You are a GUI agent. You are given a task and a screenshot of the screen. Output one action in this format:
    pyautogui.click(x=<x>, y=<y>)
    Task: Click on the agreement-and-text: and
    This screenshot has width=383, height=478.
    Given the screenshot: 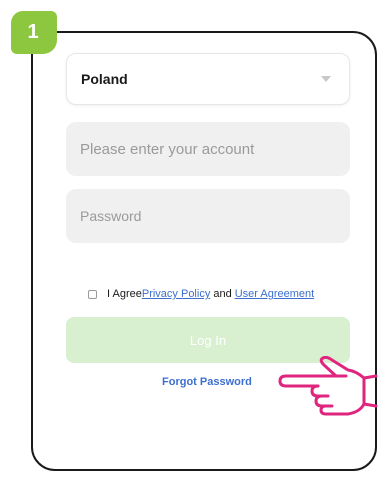 What is the action you would take?
    pyautogui.click(x=222, y=294)
    